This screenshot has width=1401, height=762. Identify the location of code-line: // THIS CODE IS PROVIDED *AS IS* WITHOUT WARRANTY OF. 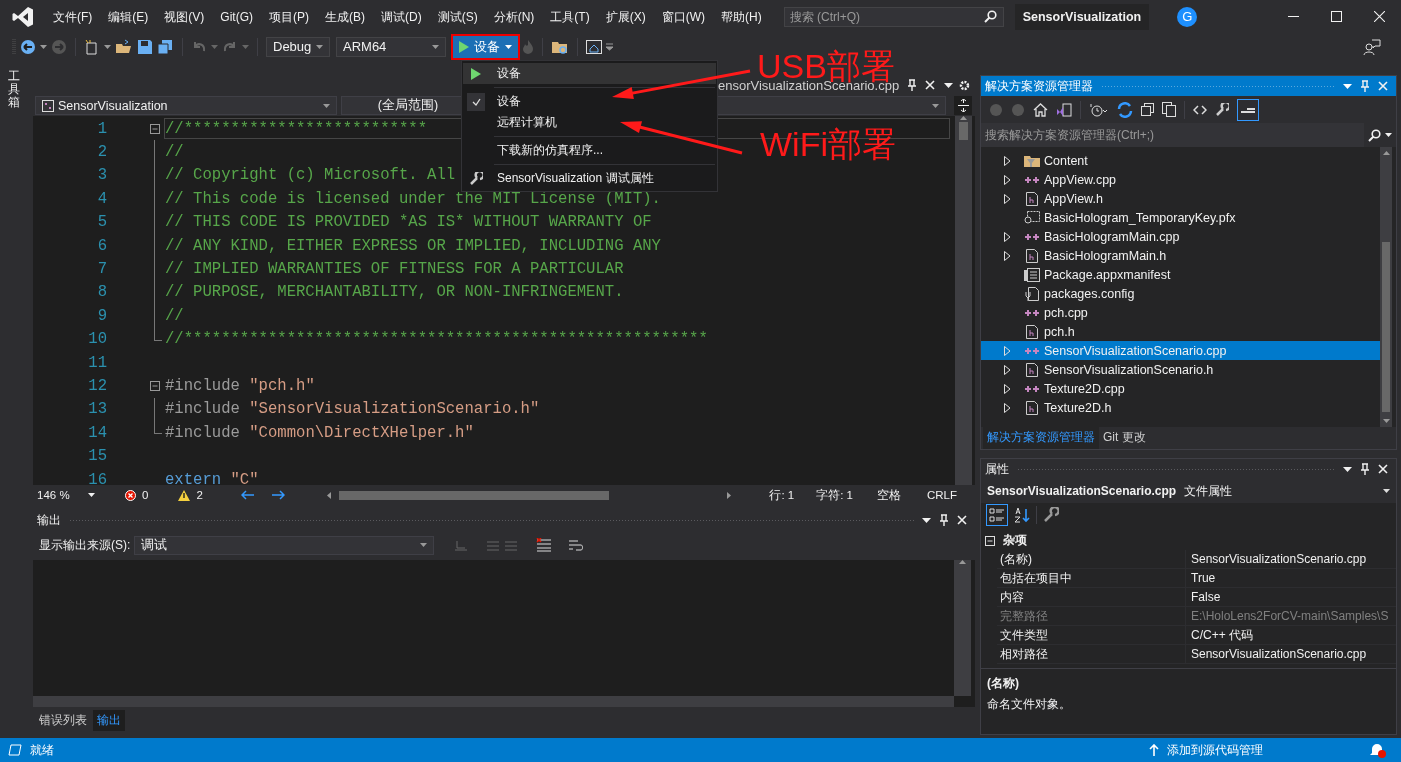
(408, 222).